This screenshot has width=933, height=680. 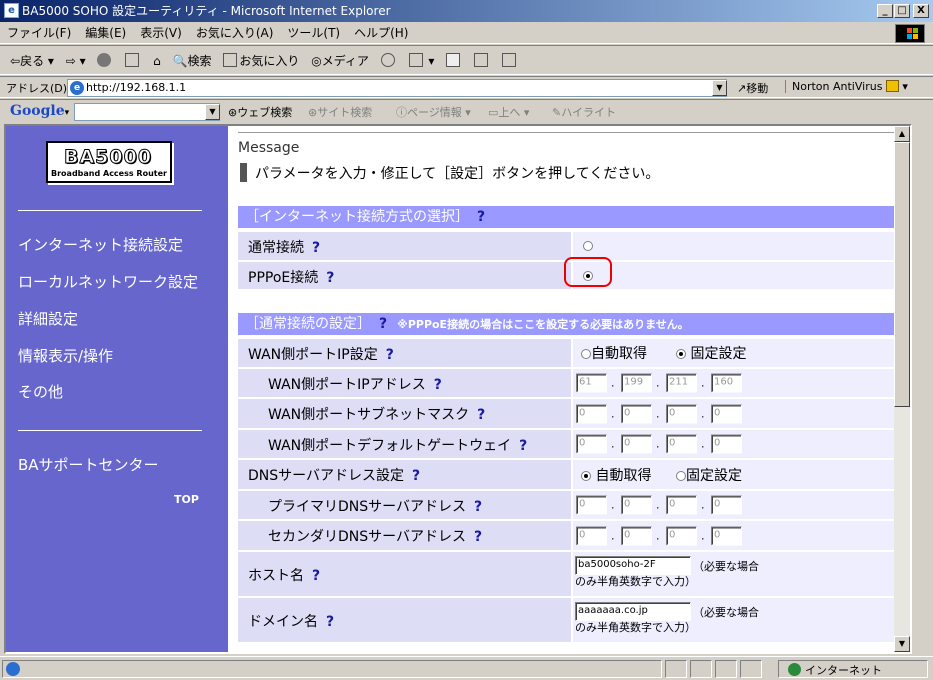 What do you see at coordinates (616, 475) in the screenshot?
I see `dns-auto-option: 自動取得` at bounding box center [616, 475].